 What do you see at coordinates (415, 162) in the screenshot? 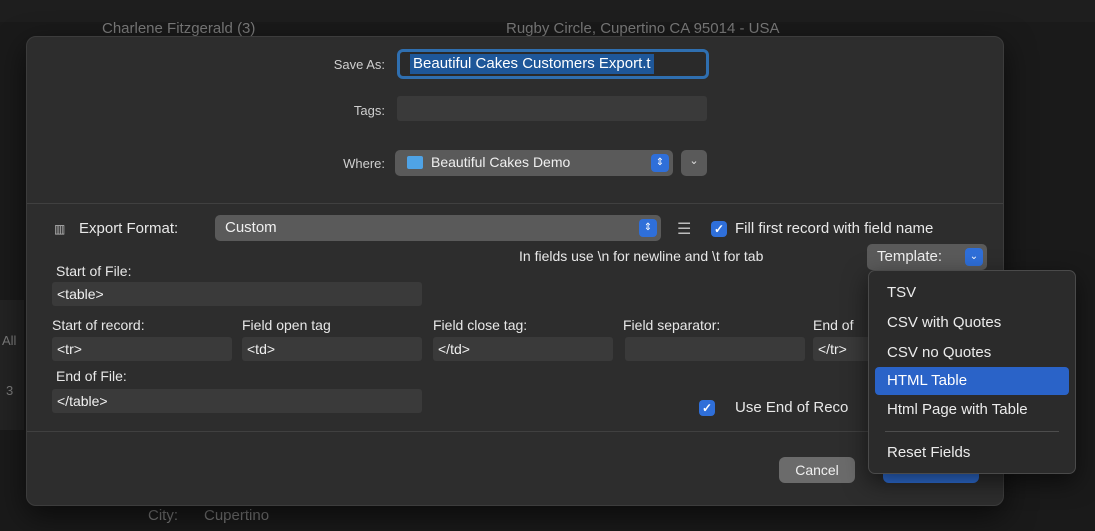
I see `folder-icon` at bounding box center [415, 162].